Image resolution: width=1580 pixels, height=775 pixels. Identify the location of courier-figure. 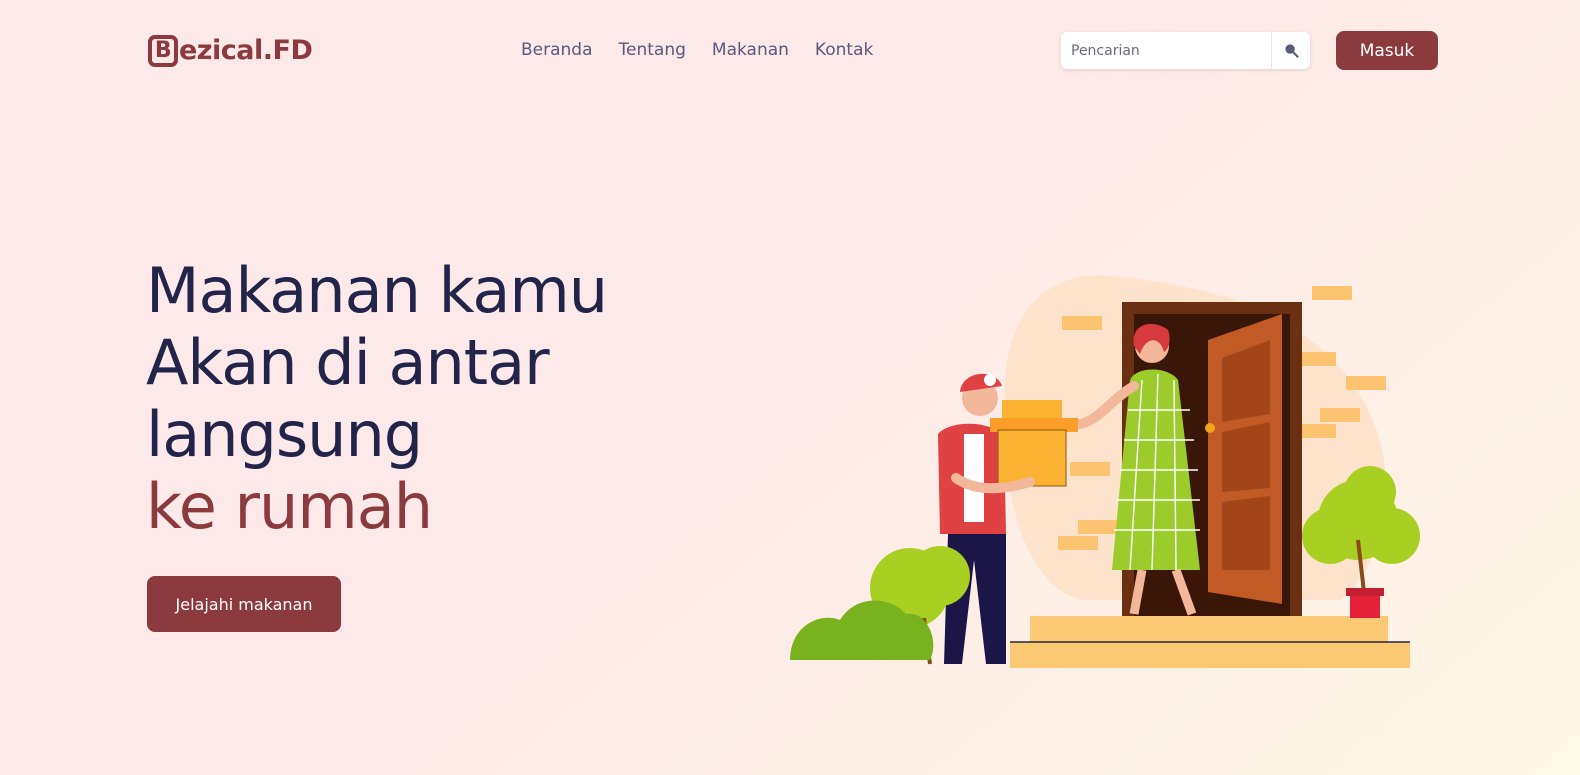
(972, 518).